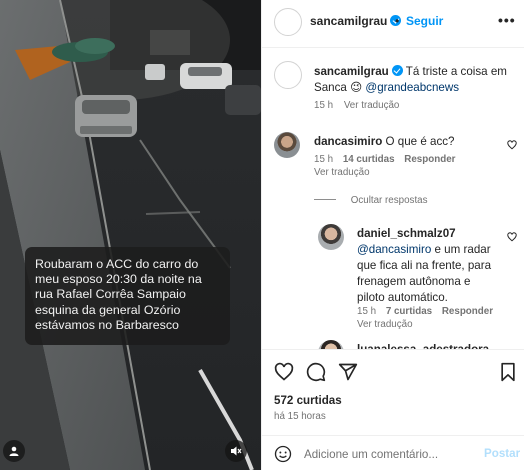 The image size is (524, 470). Describe the element at coordinates (397, 70) in the screenshot. I see `verified-badge-icon` at that location.